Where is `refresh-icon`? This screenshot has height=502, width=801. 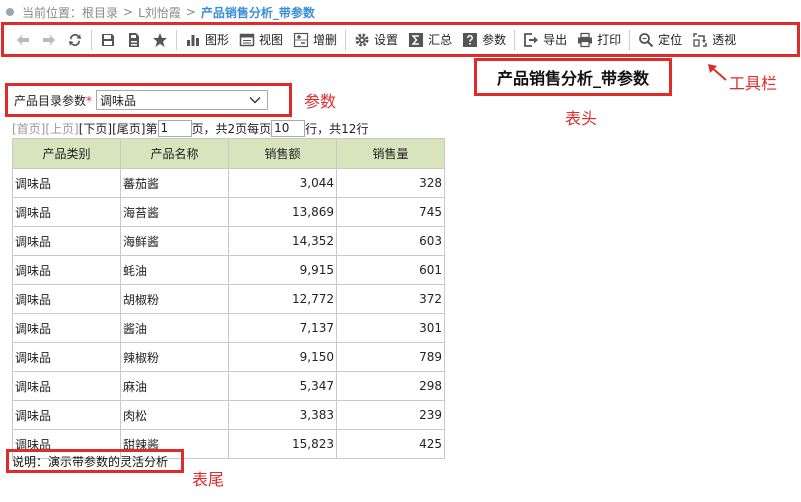
refresh-icon is located at coordinates (75, 40).